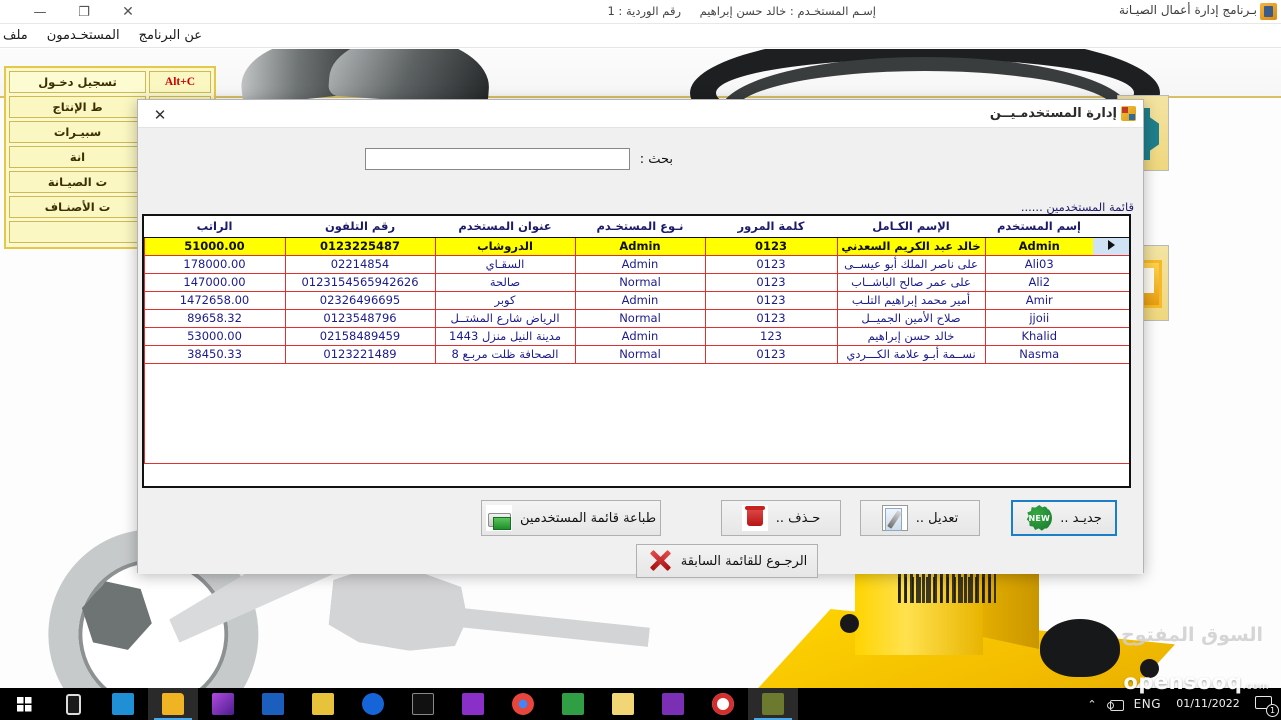  Describe the element at coordinates (323, 704) in the screenshot. I see `taskbar-item-snipping-tool` at that location.